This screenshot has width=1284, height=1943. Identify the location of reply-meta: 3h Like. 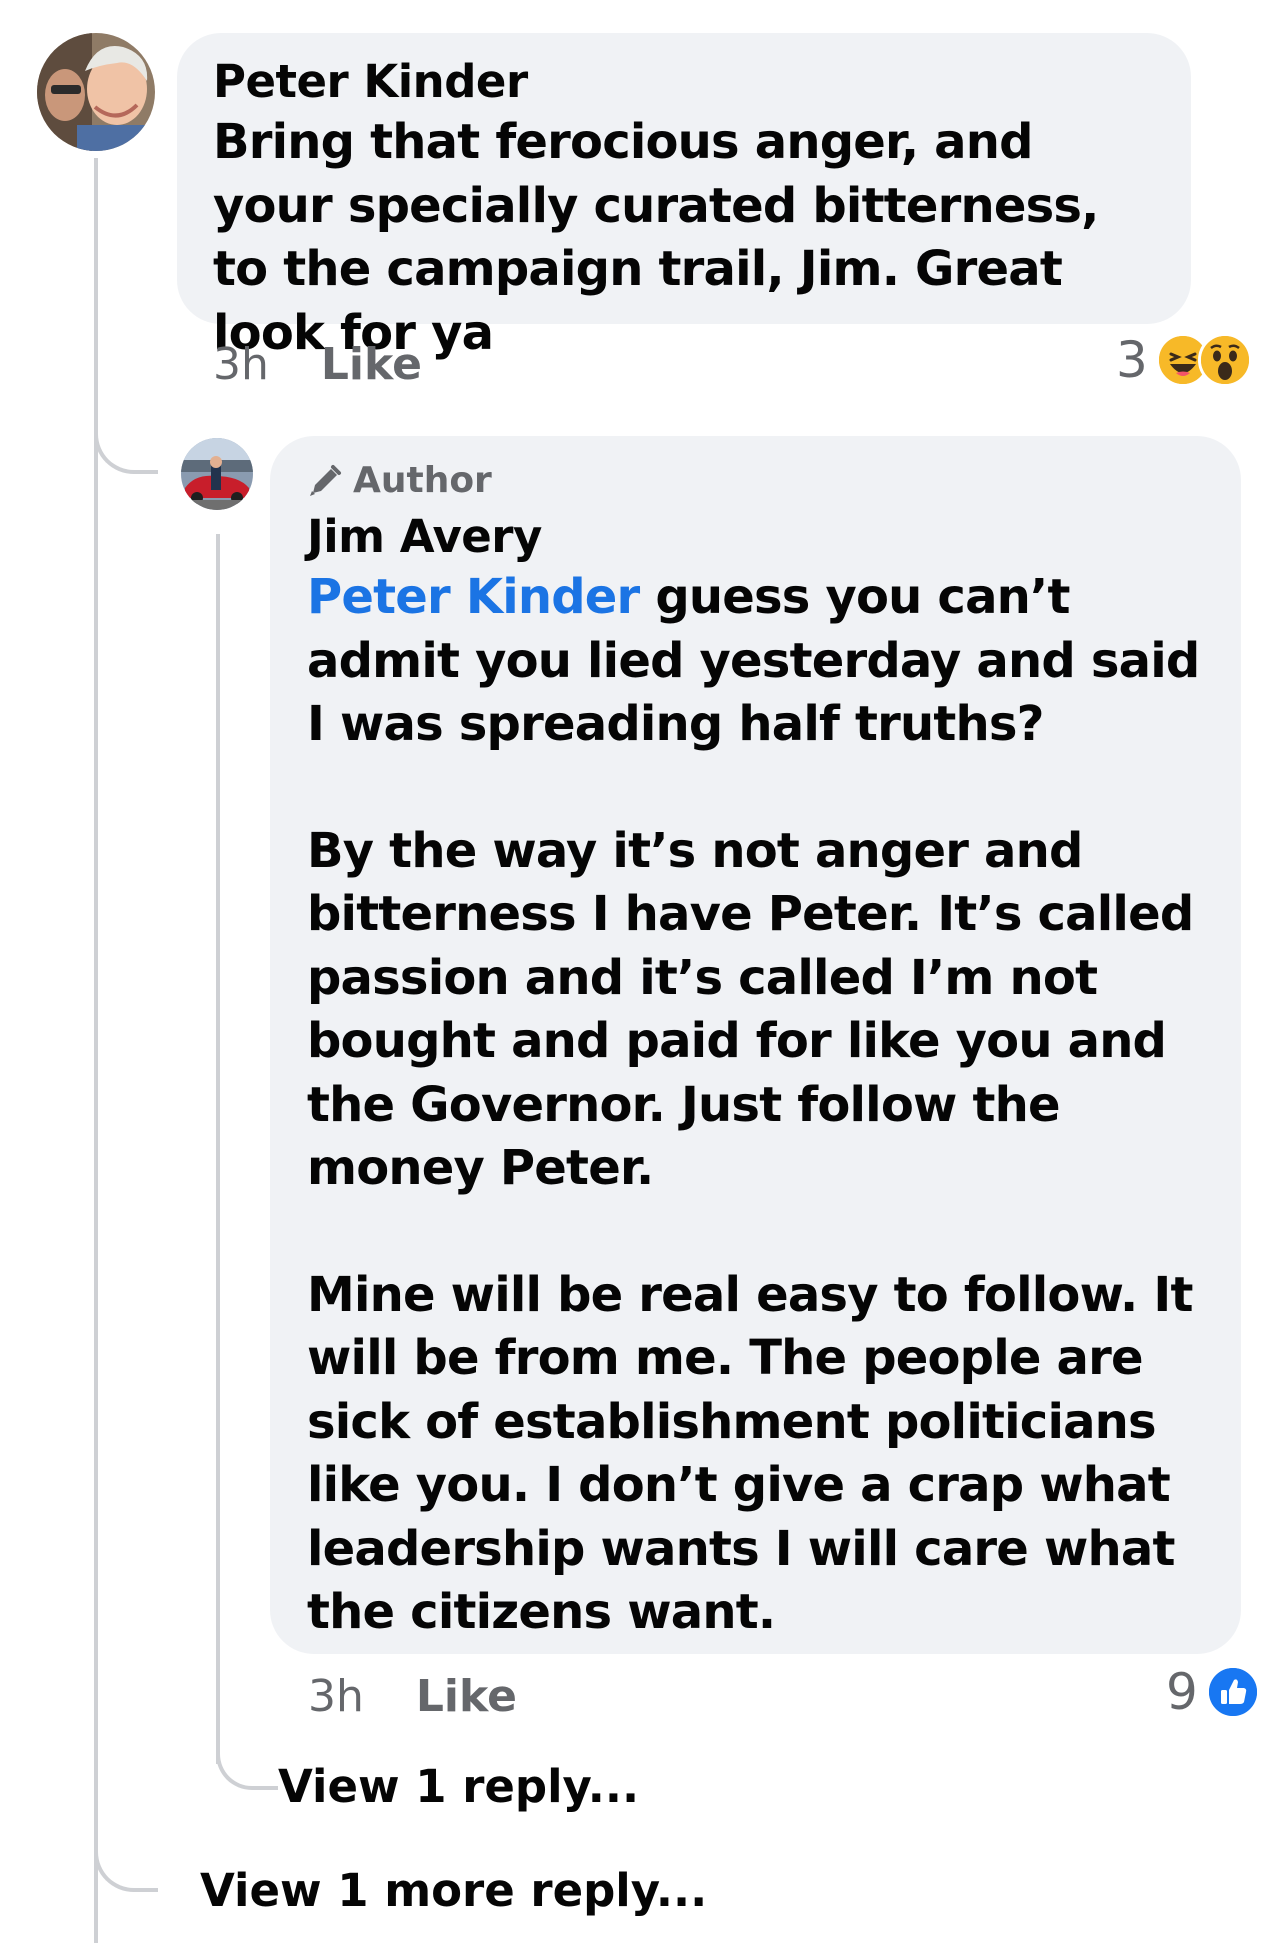
(412, 1697).